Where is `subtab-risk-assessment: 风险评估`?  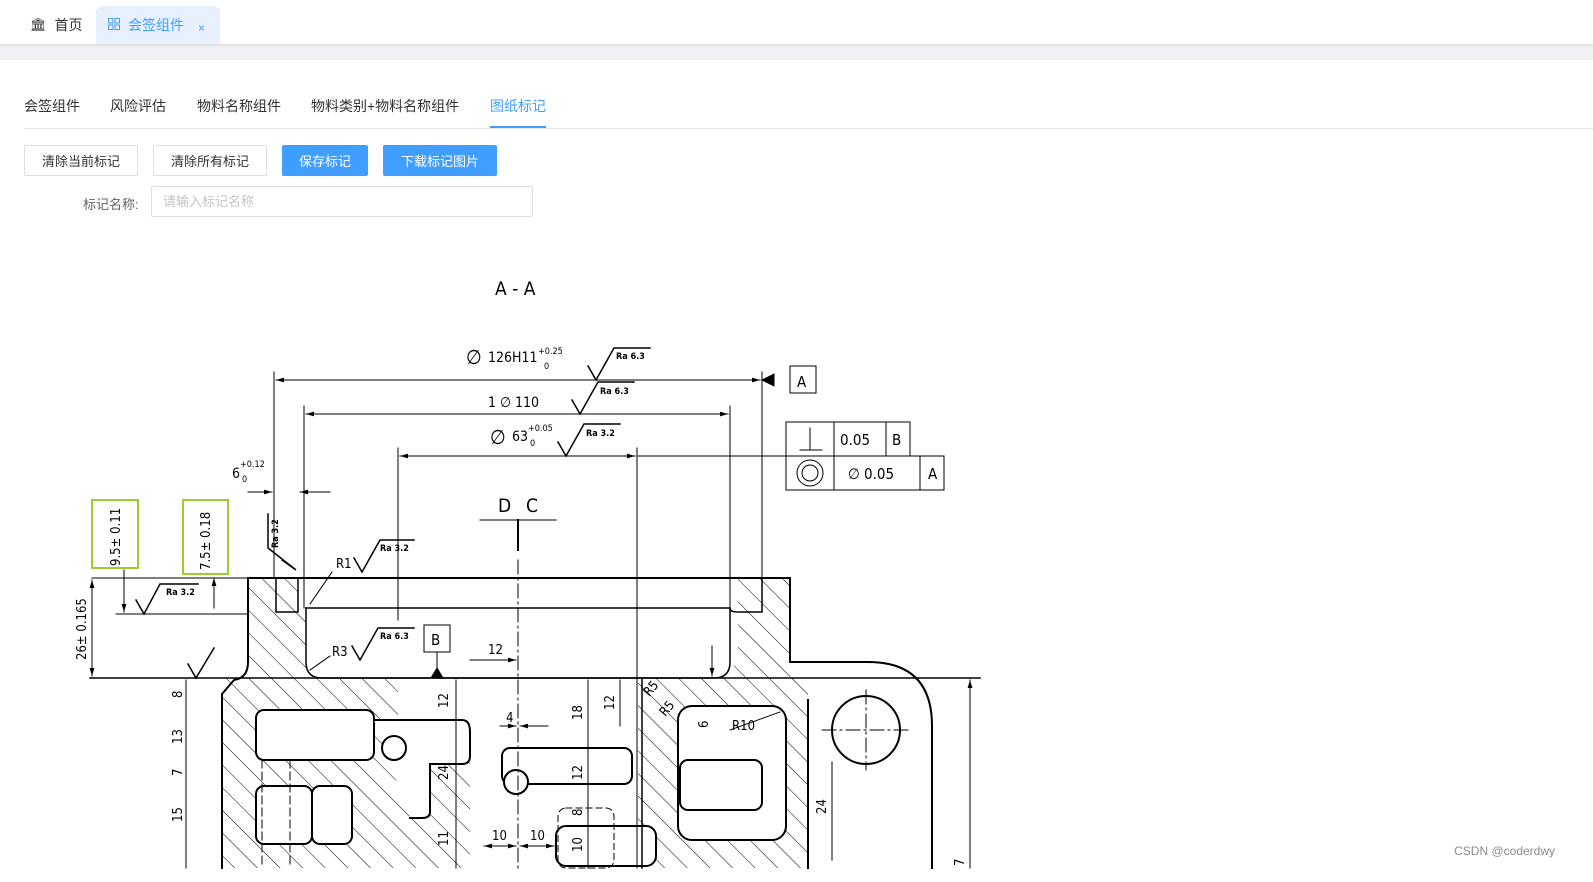
subtab-risk-assessment: 风险评估 is located at coordinates (138, 106).